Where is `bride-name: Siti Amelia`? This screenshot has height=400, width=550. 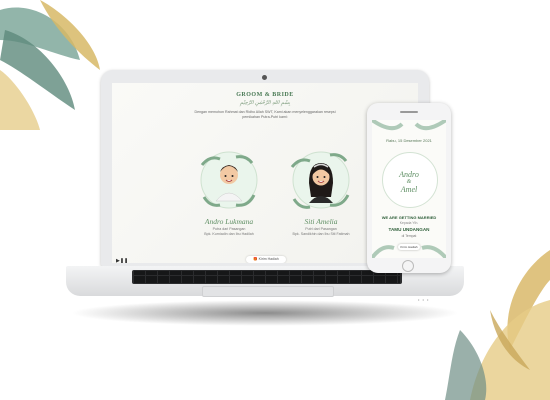
bride-name: Siti Amelia is located at coordinates (321, 221).